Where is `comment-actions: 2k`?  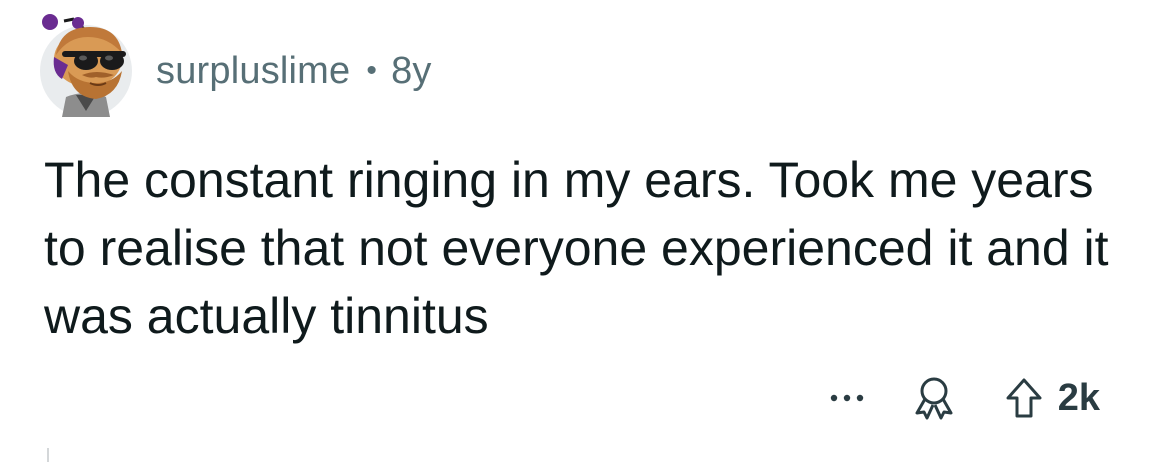
comment-actions: 2k is located at coordinates (961, 398).